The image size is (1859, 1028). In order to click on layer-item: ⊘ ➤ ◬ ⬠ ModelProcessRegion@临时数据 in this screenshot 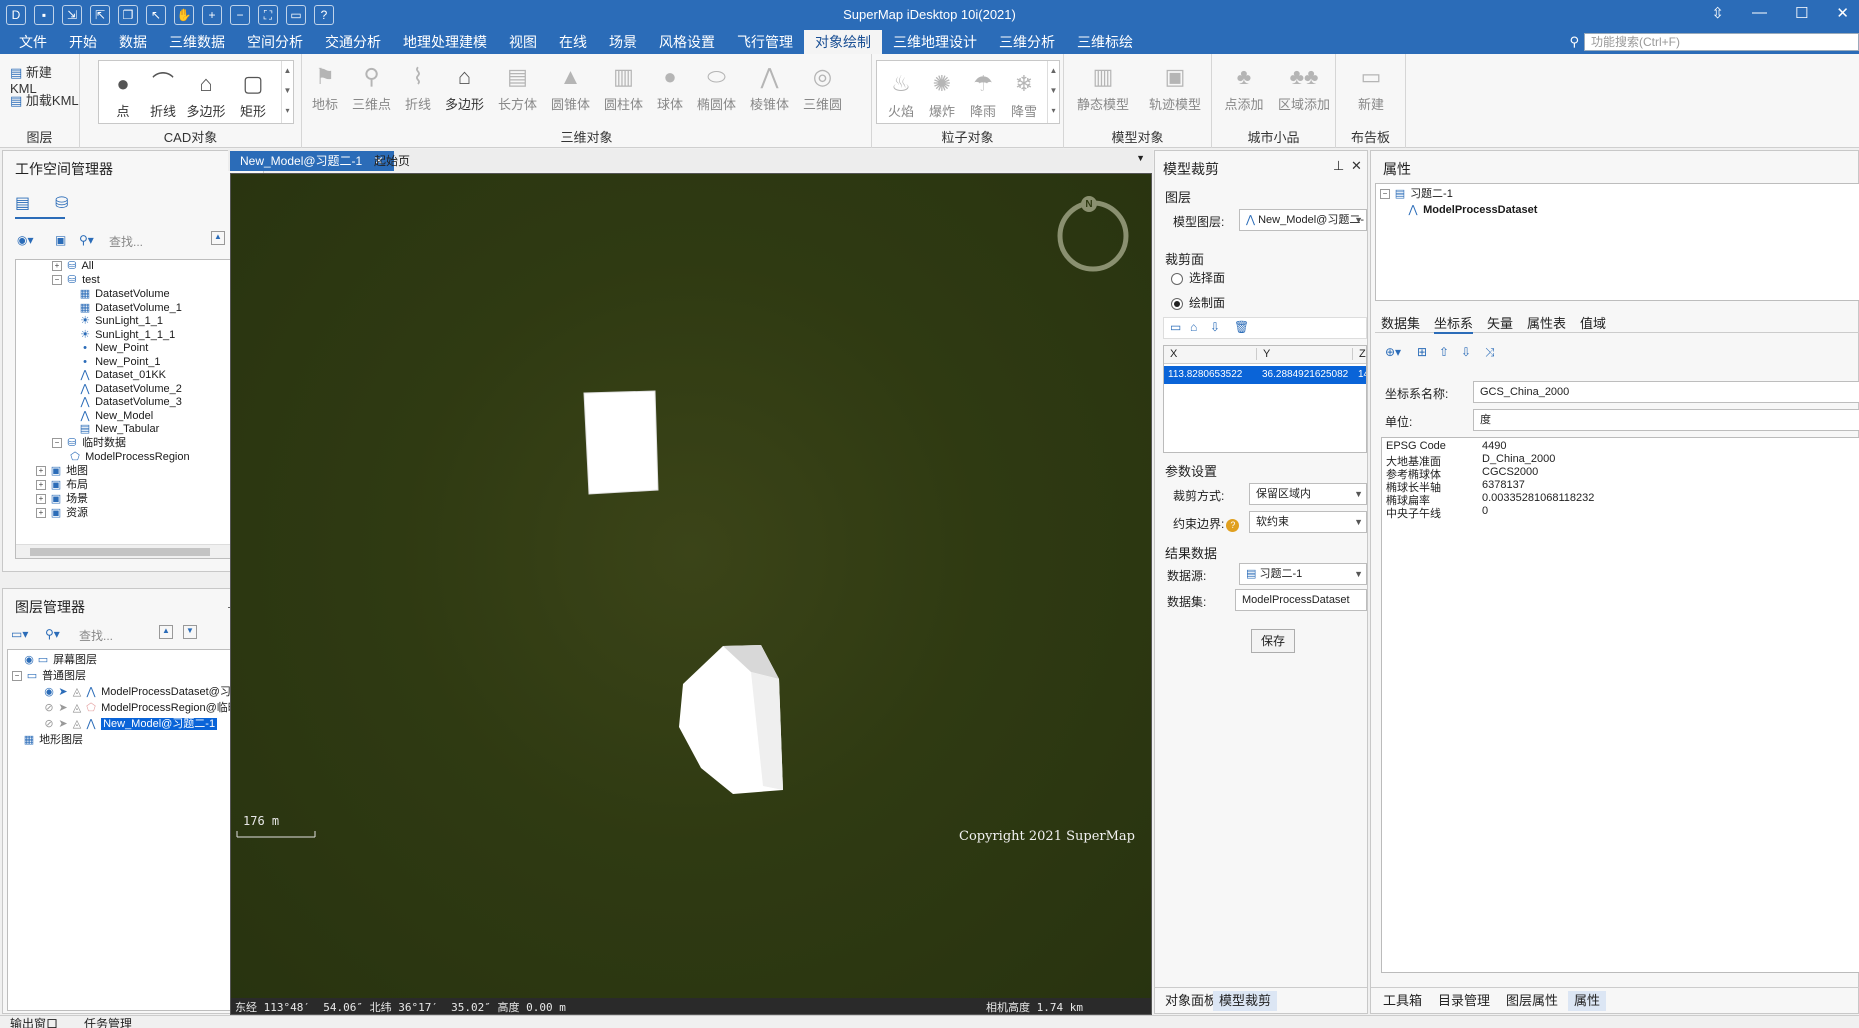, I will do `click(150, 708)`.